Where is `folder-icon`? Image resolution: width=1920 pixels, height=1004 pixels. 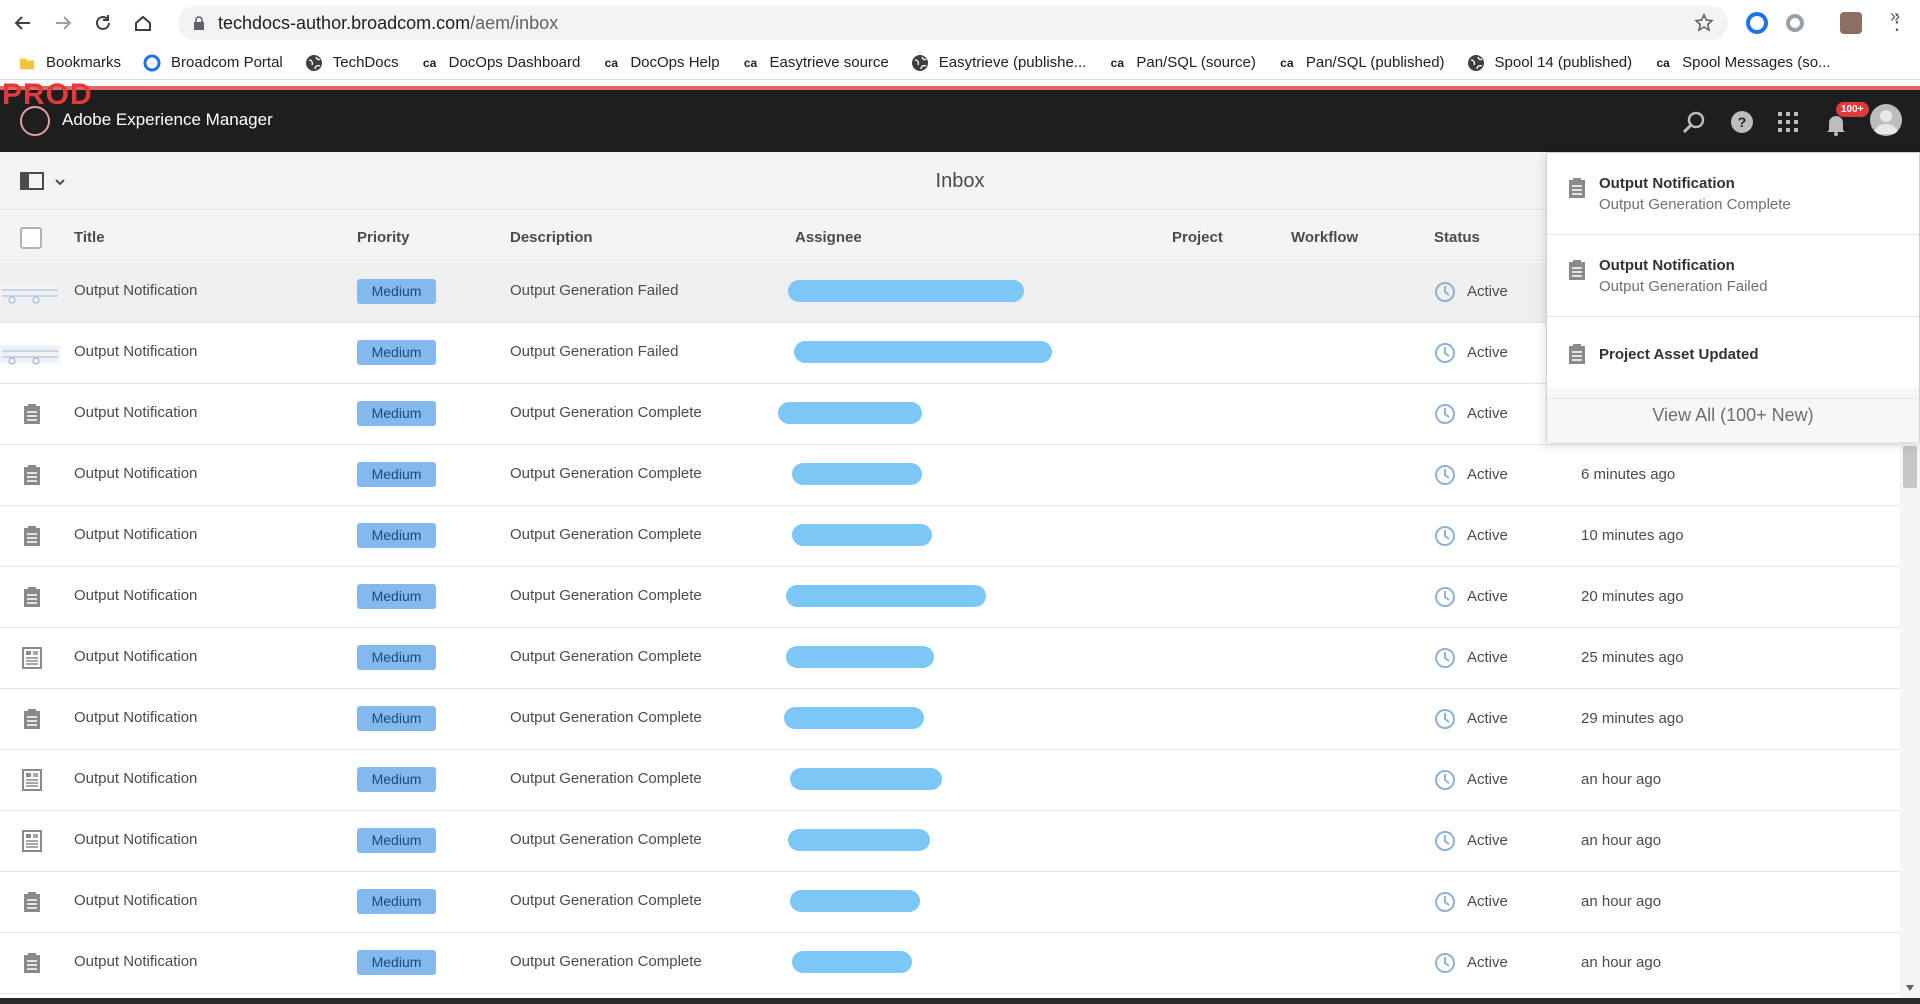 folder-icon is located at coordinates (27, 63).